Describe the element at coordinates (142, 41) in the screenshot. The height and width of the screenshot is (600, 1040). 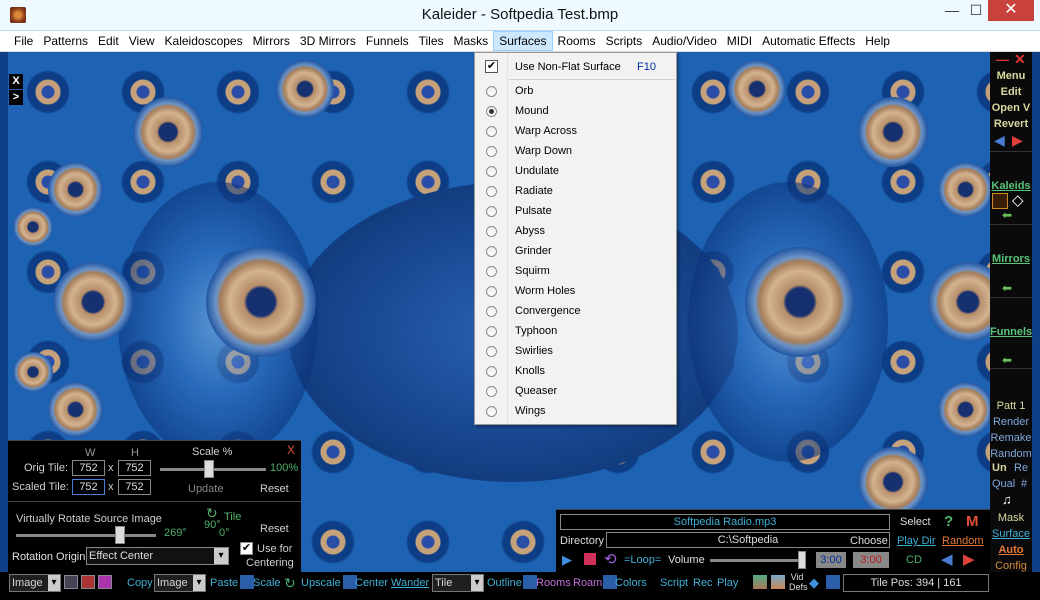
I see `menu-view: View` at that location.